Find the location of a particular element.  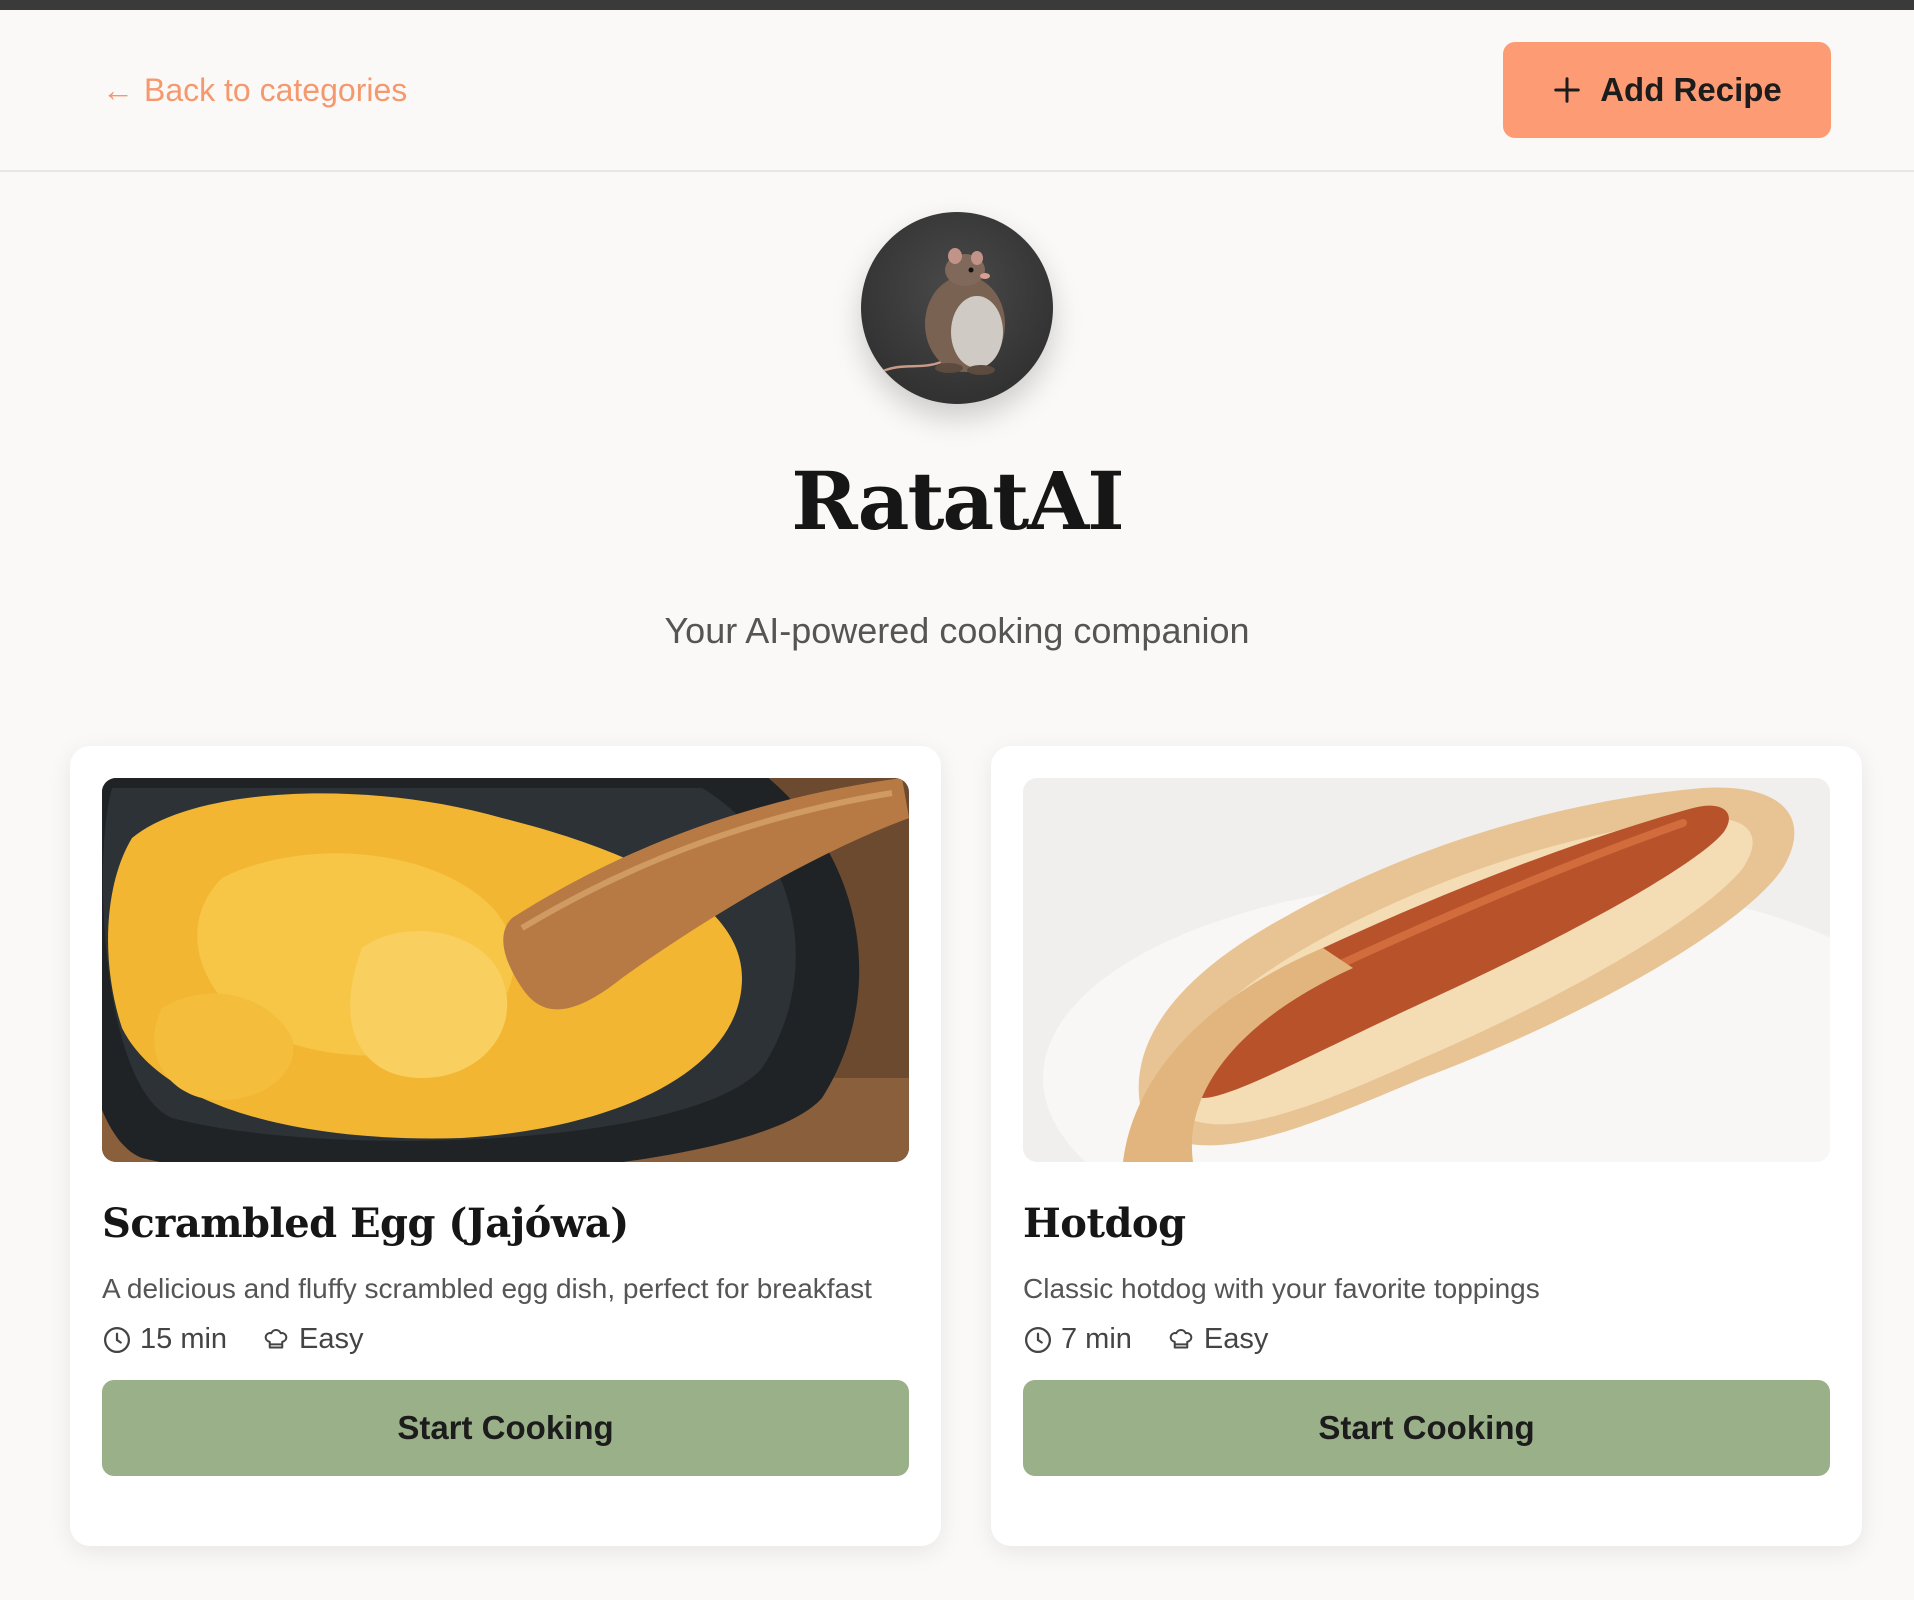

scrambled-egg-photo is located at coordinates (505, 970).